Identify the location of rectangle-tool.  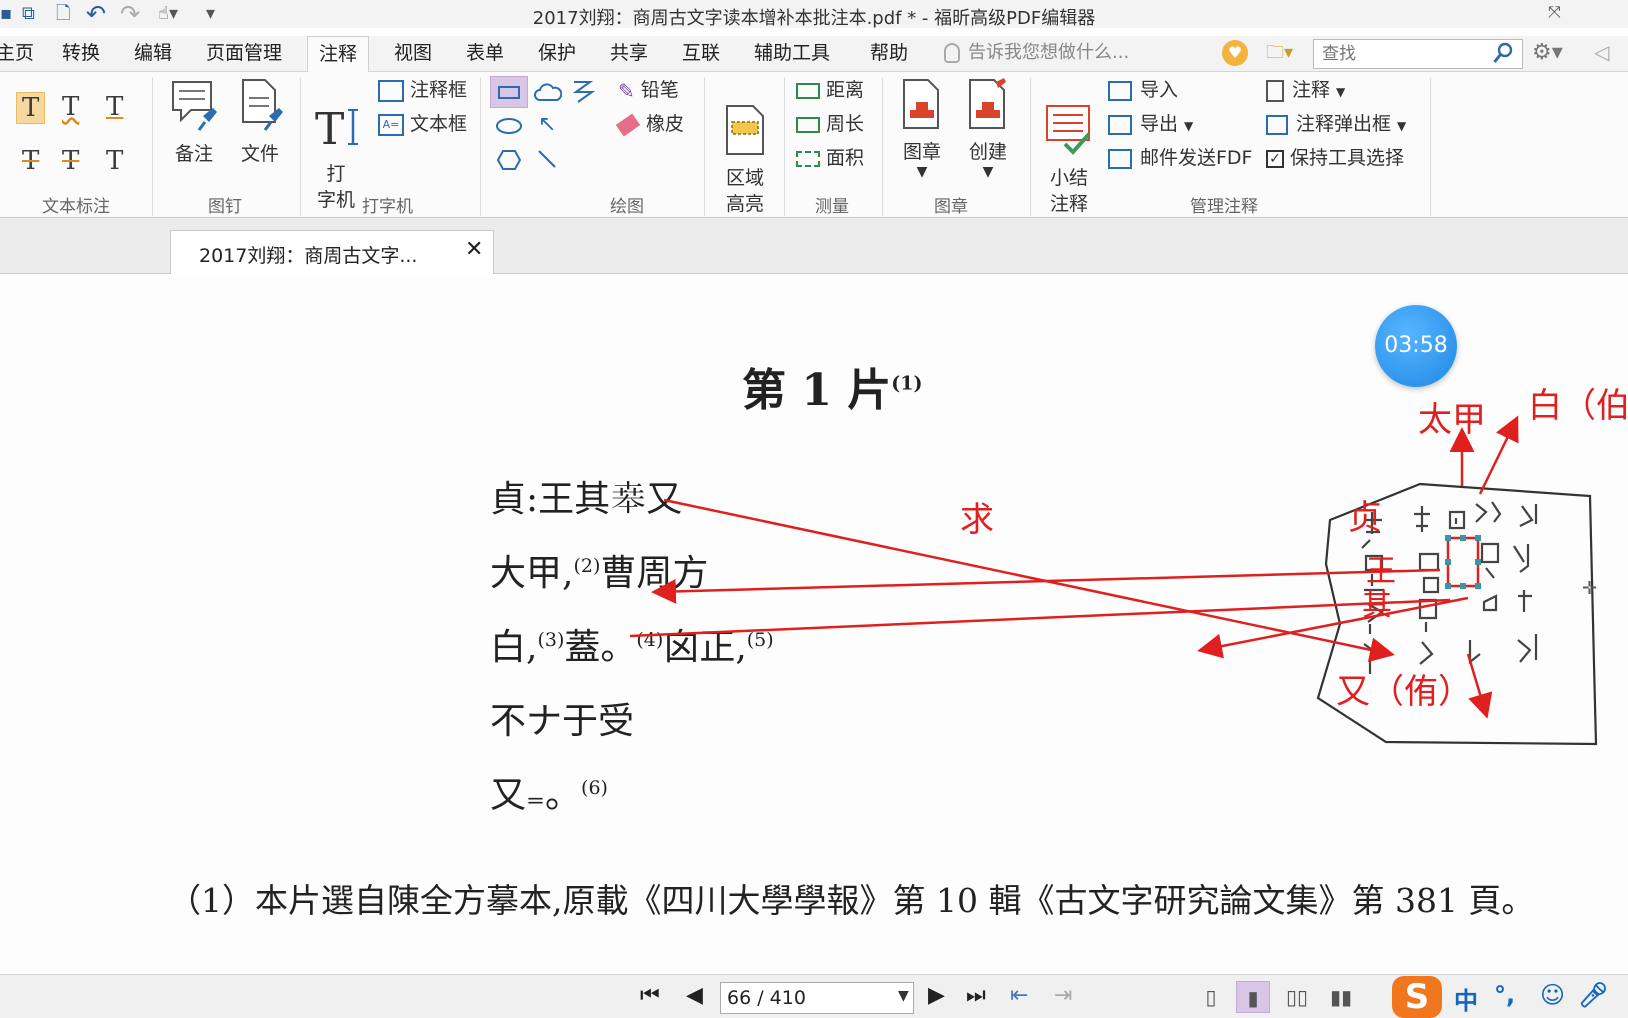
(509, 92).